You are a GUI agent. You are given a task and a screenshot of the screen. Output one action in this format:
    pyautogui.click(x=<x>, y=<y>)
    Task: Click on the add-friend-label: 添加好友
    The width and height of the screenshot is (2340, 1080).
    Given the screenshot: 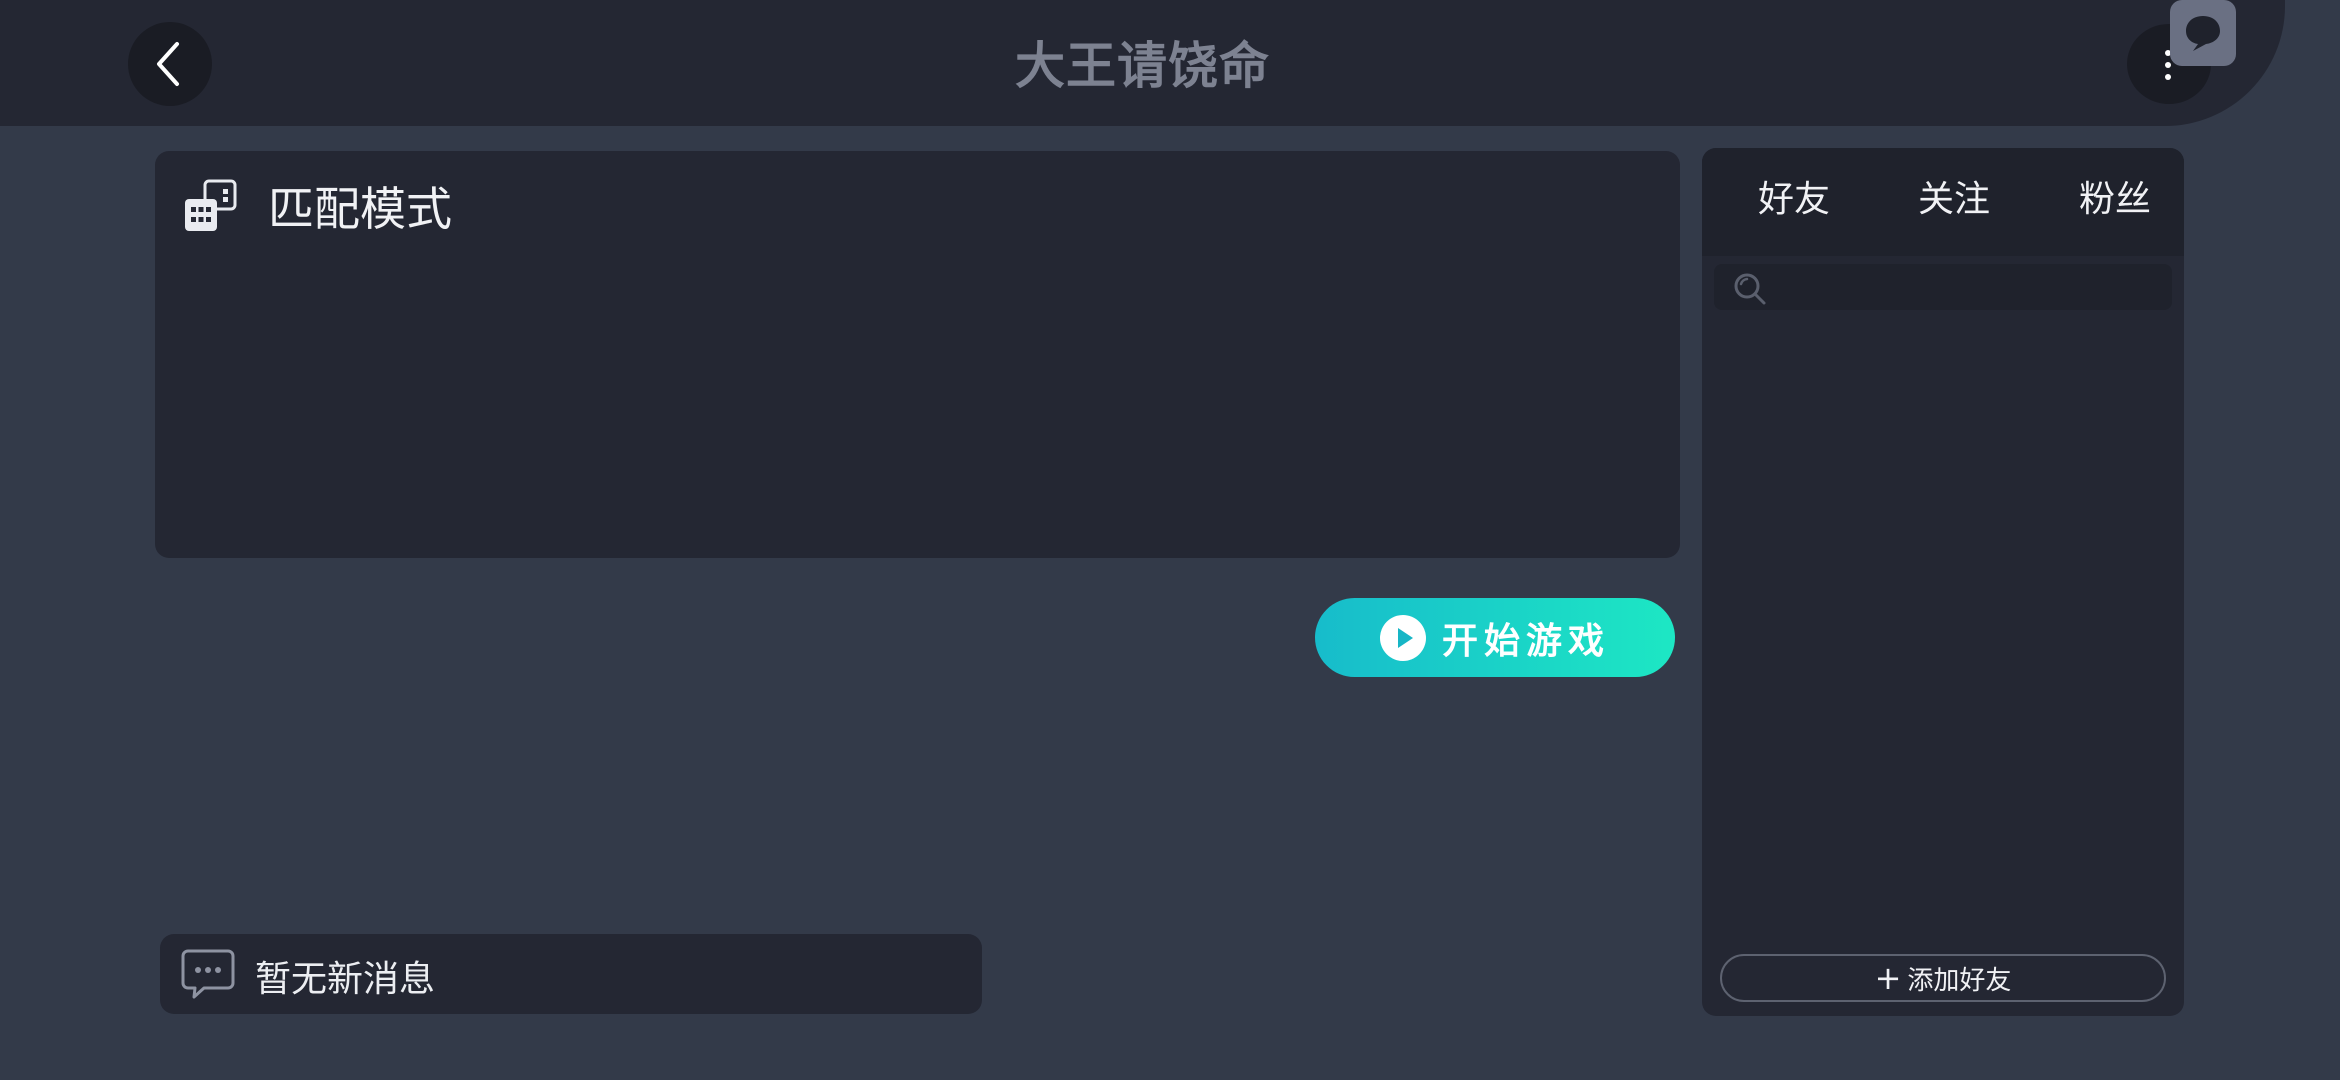 What is the action you would take?
    pyautogui.click(x=1959, y=980)
    